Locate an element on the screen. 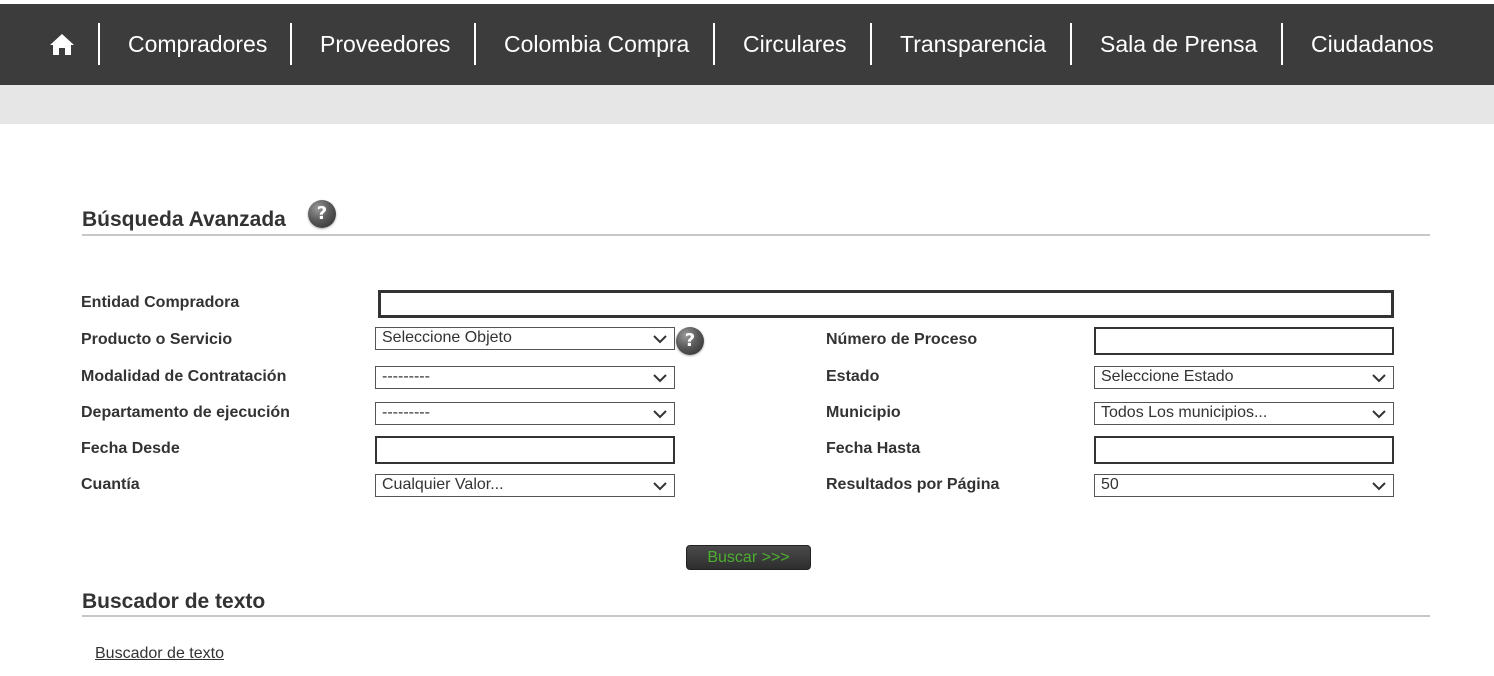 Image resolution: width=1494 pixels, height=676 pixels. nav-item-transparencia: Transparencia is located at coordinates (973, 44).